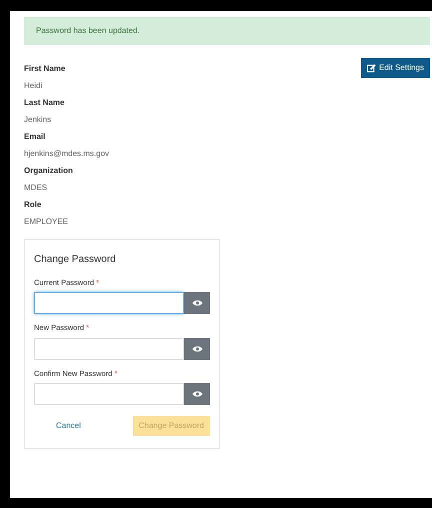  What do you see at coordinates (49, 171) in the screenshot?
I see `field-label: Organization` at bounding box center [49, 171].